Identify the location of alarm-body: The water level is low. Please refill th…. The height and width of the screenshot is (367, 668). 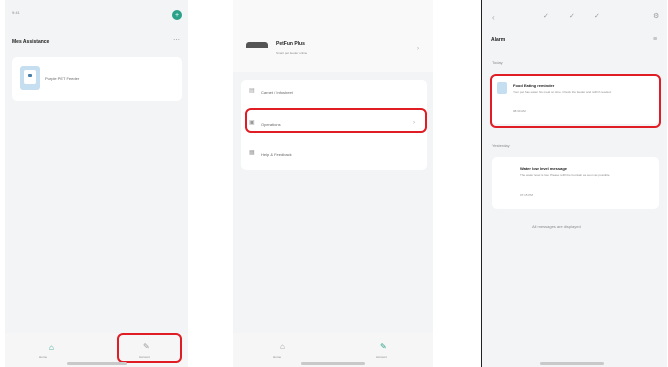
(565, 175).